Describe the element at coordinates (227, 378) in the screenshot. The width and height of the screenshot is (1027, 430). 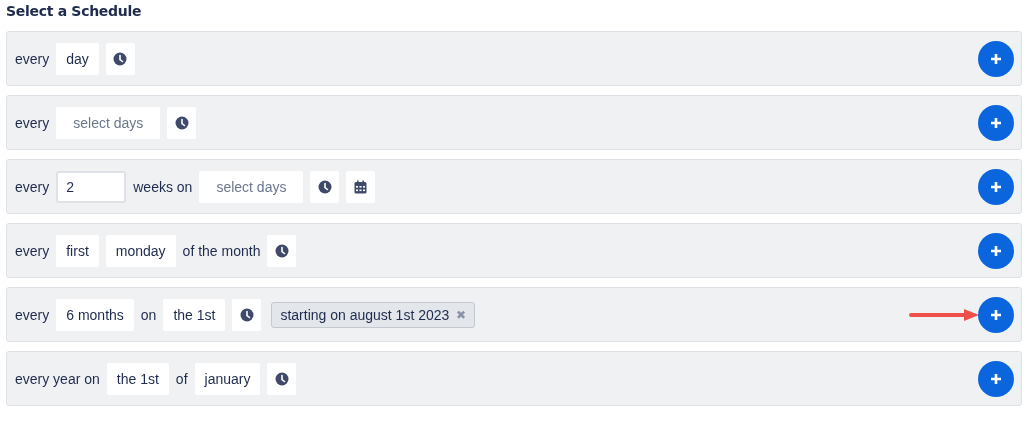
I see `select-field: january` at that location.